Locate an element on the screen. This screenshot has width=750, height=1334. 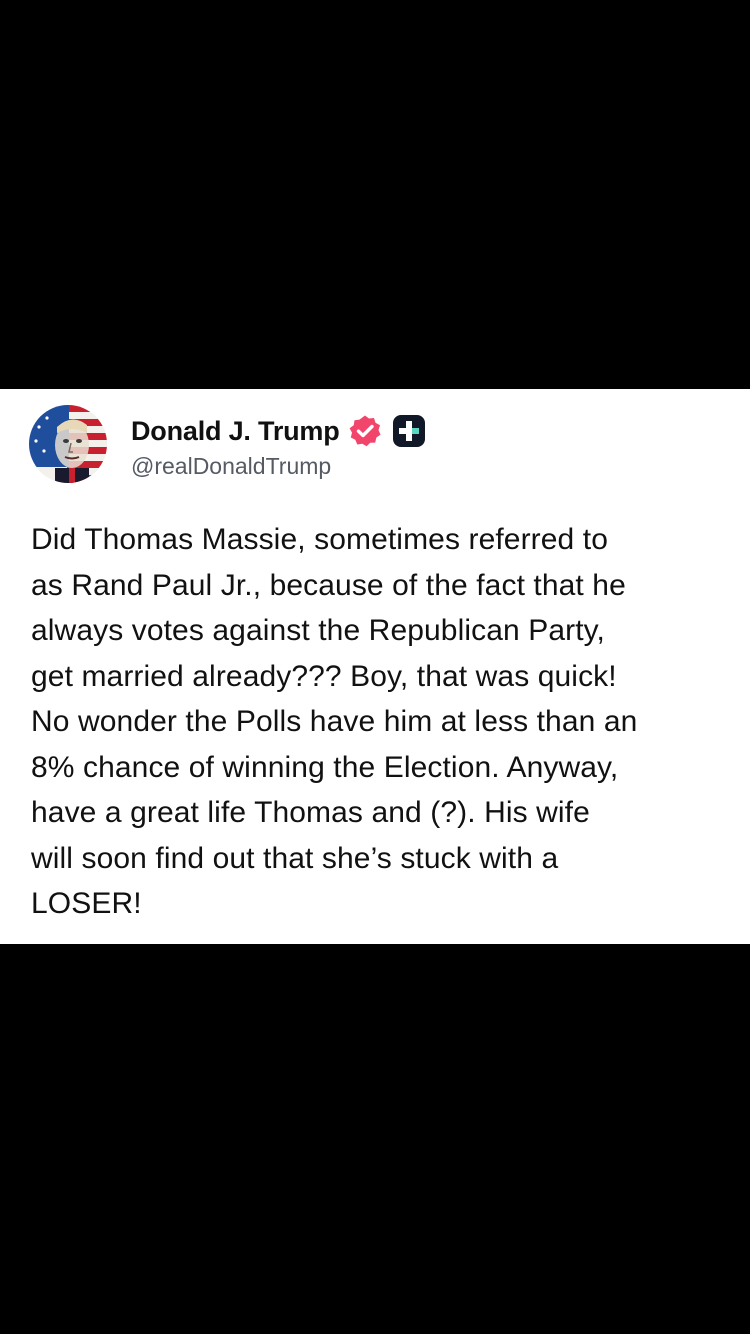
avatar is located at coordinates (68, 444).